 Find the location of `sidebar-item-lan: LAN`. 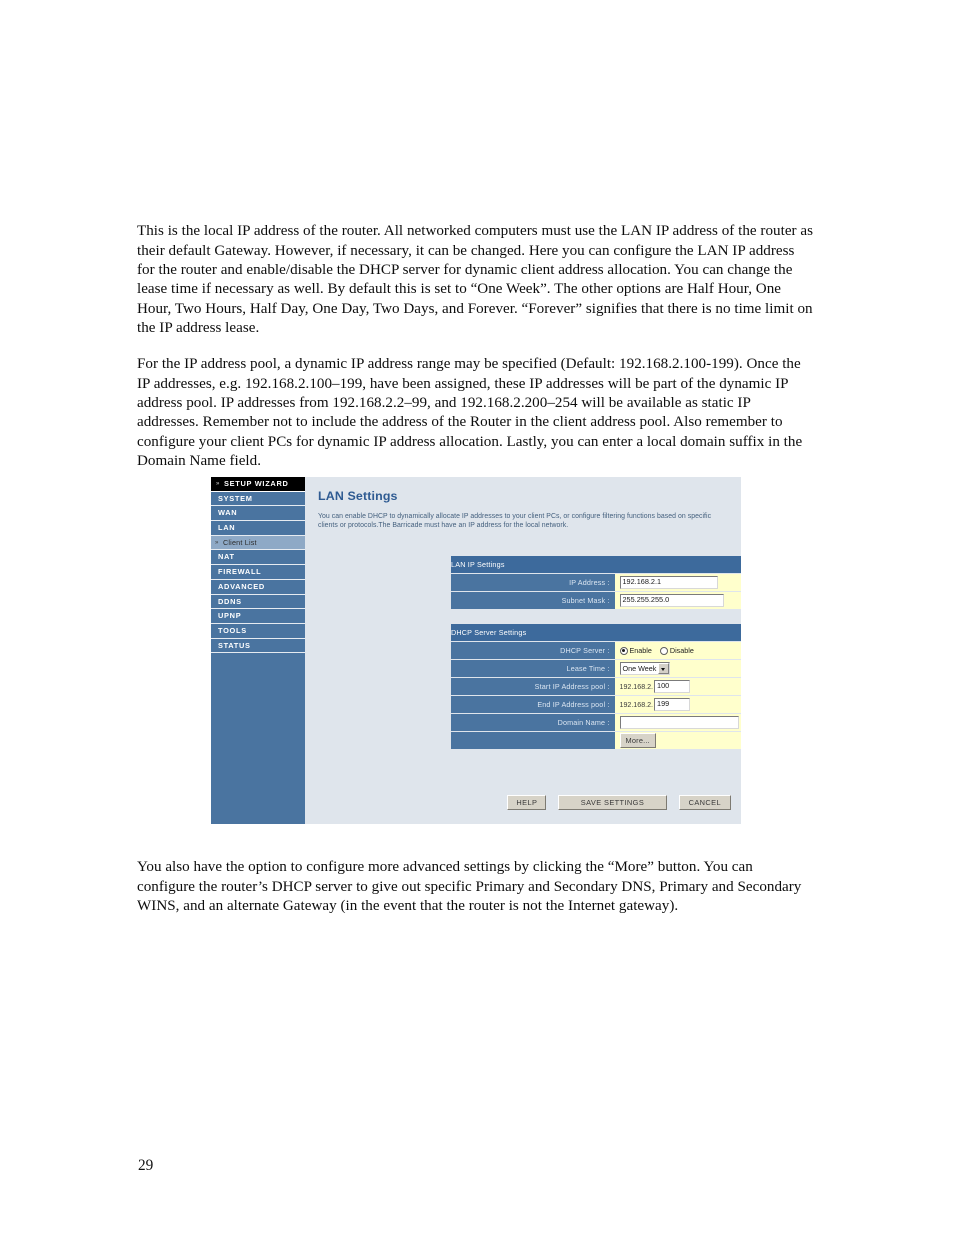

sidebar-item-lan: LAN is located at coordinates (258, 528).